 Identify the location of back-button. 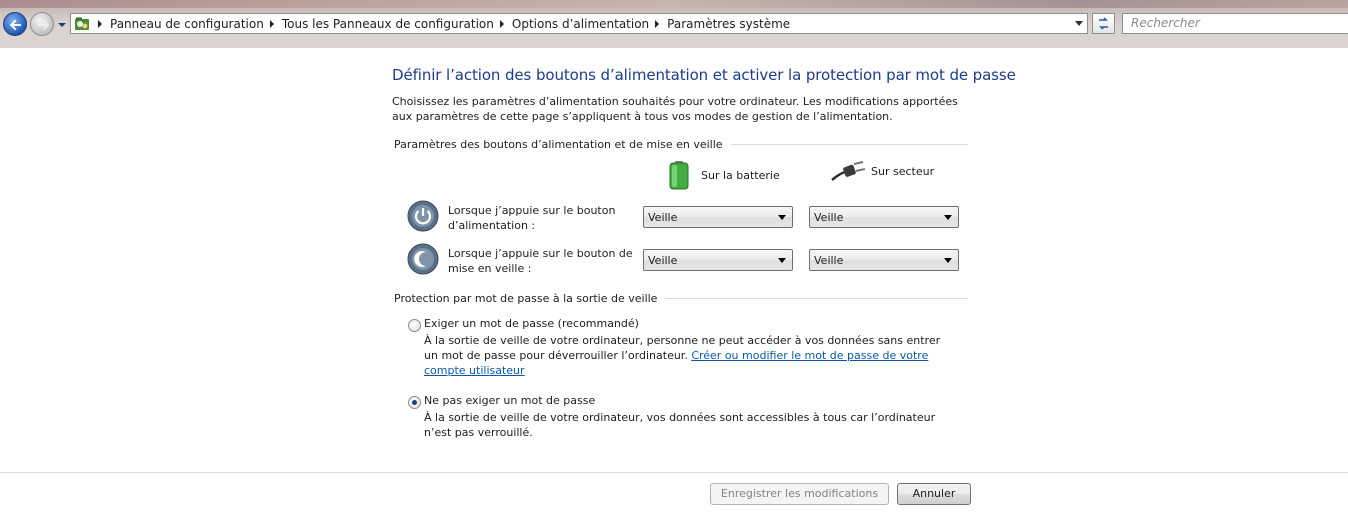
(15, 24).